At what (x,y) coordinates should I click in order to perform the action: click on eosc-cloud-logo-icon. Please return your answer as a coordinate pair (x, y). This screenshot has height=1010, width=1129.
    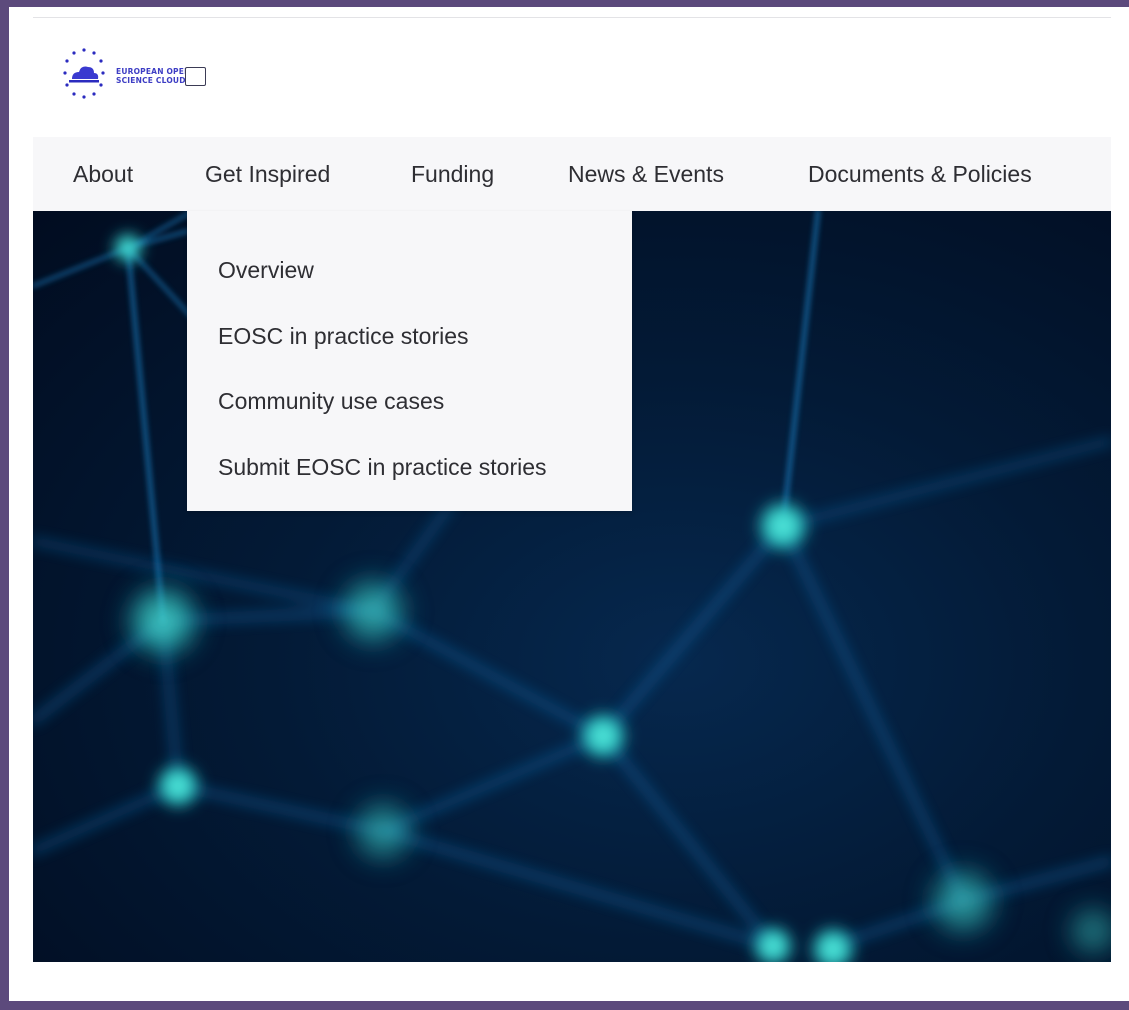
    Looking at the image, I should click on (84, 73).